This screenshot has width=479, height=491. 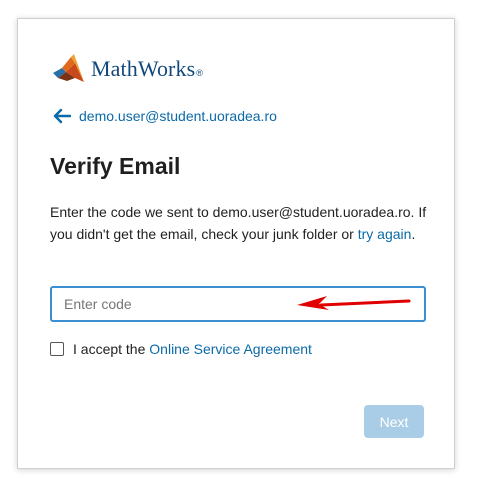 What do you see at coordinates (178, 116) in the screenshot?
I see `account-email: demo.user@student.uoradea.ro` at bounding box center [178, 116].